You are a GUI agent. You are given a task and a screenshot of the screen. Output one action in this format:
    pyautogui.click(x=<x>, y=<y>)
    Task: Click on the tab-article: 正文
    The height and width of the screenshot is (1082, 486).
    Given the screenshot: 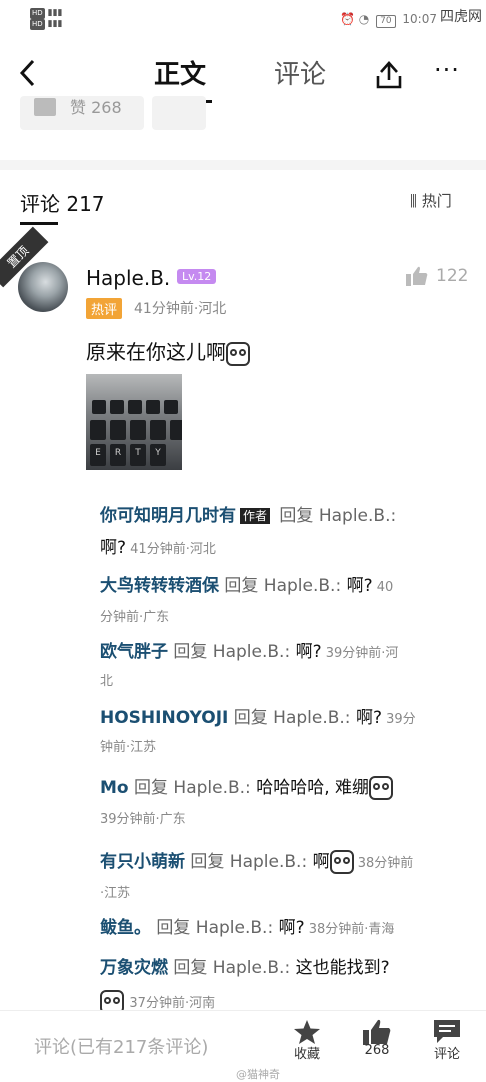 What is the action you would take?
    pyautogui.click(x=180, y=75)
    